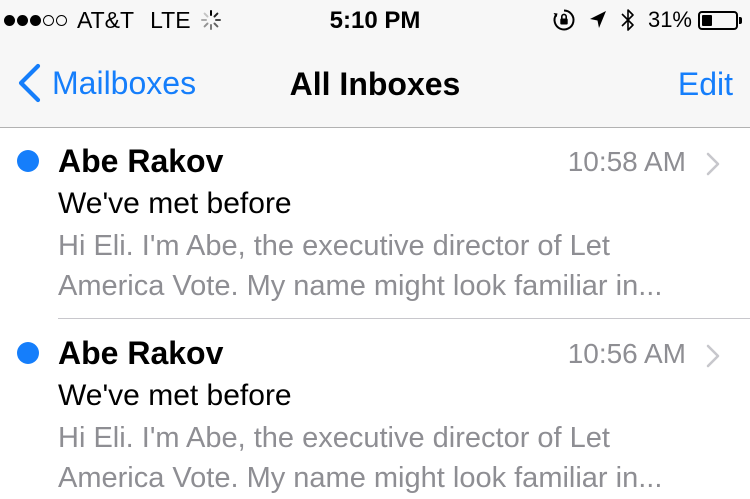 This screenshot has height=499, width=750. Describe the element at coordinates (375, 20) in the screenshot. I see `status-bar: AT&T LTE 5:10 PM 31%` at that location.